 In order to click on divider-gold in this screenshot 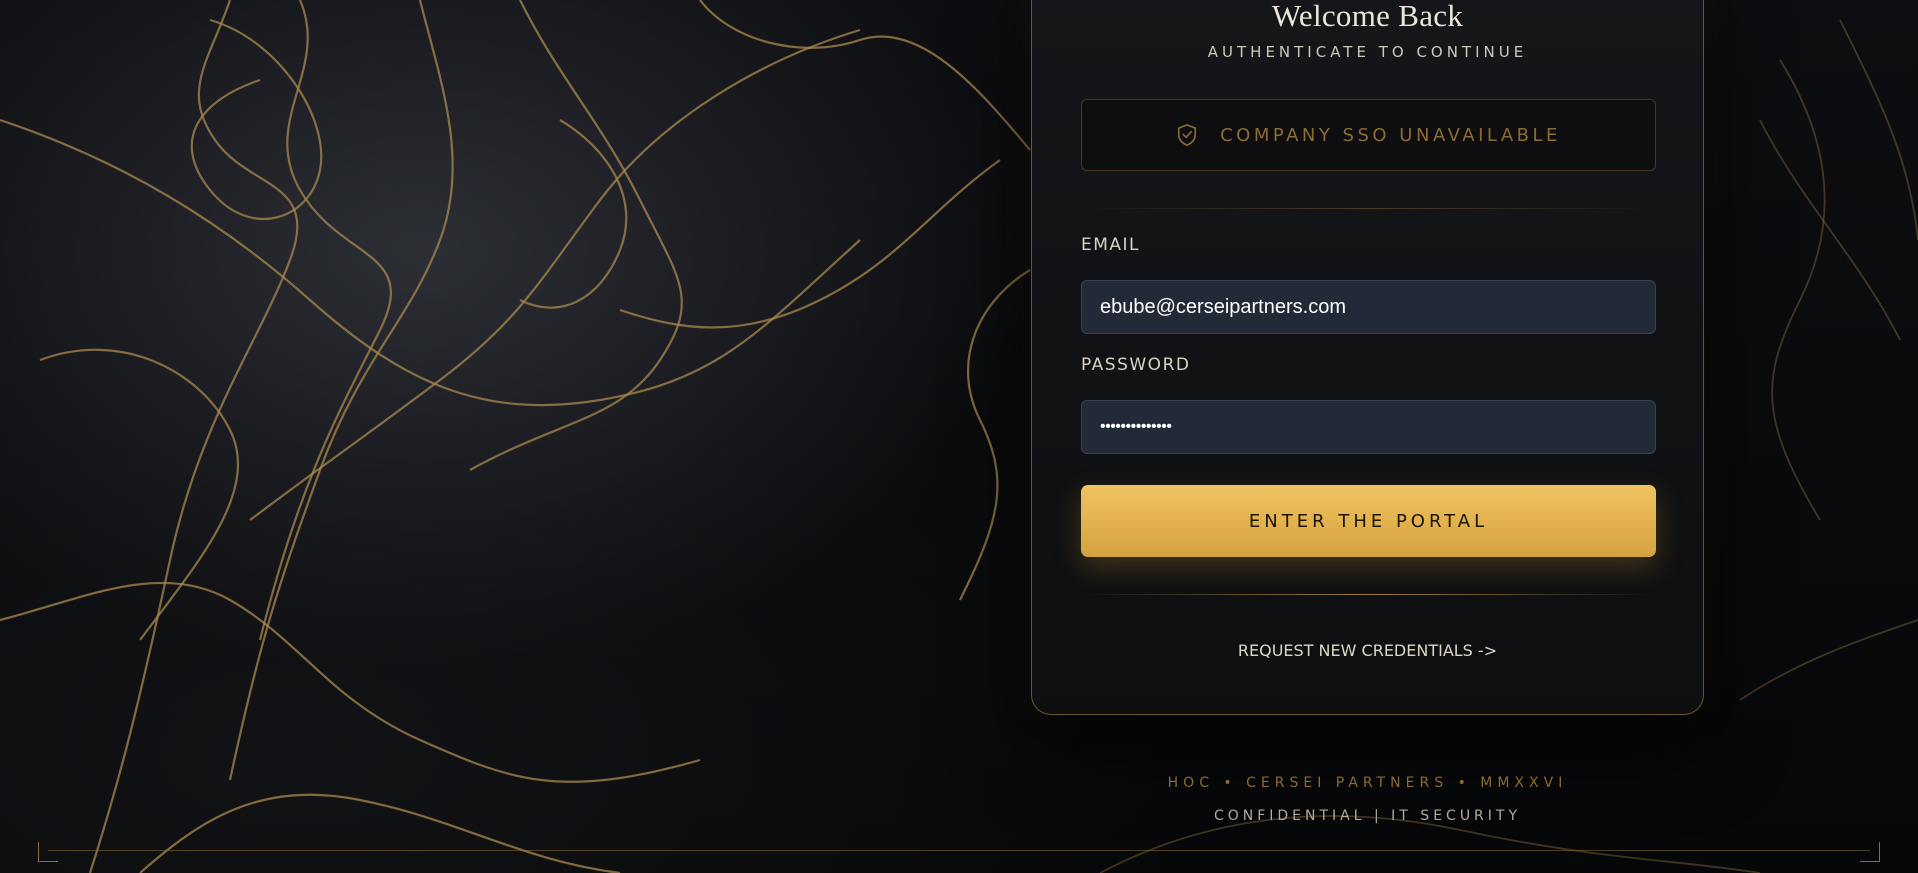, I will do `click(1368, 594)`.